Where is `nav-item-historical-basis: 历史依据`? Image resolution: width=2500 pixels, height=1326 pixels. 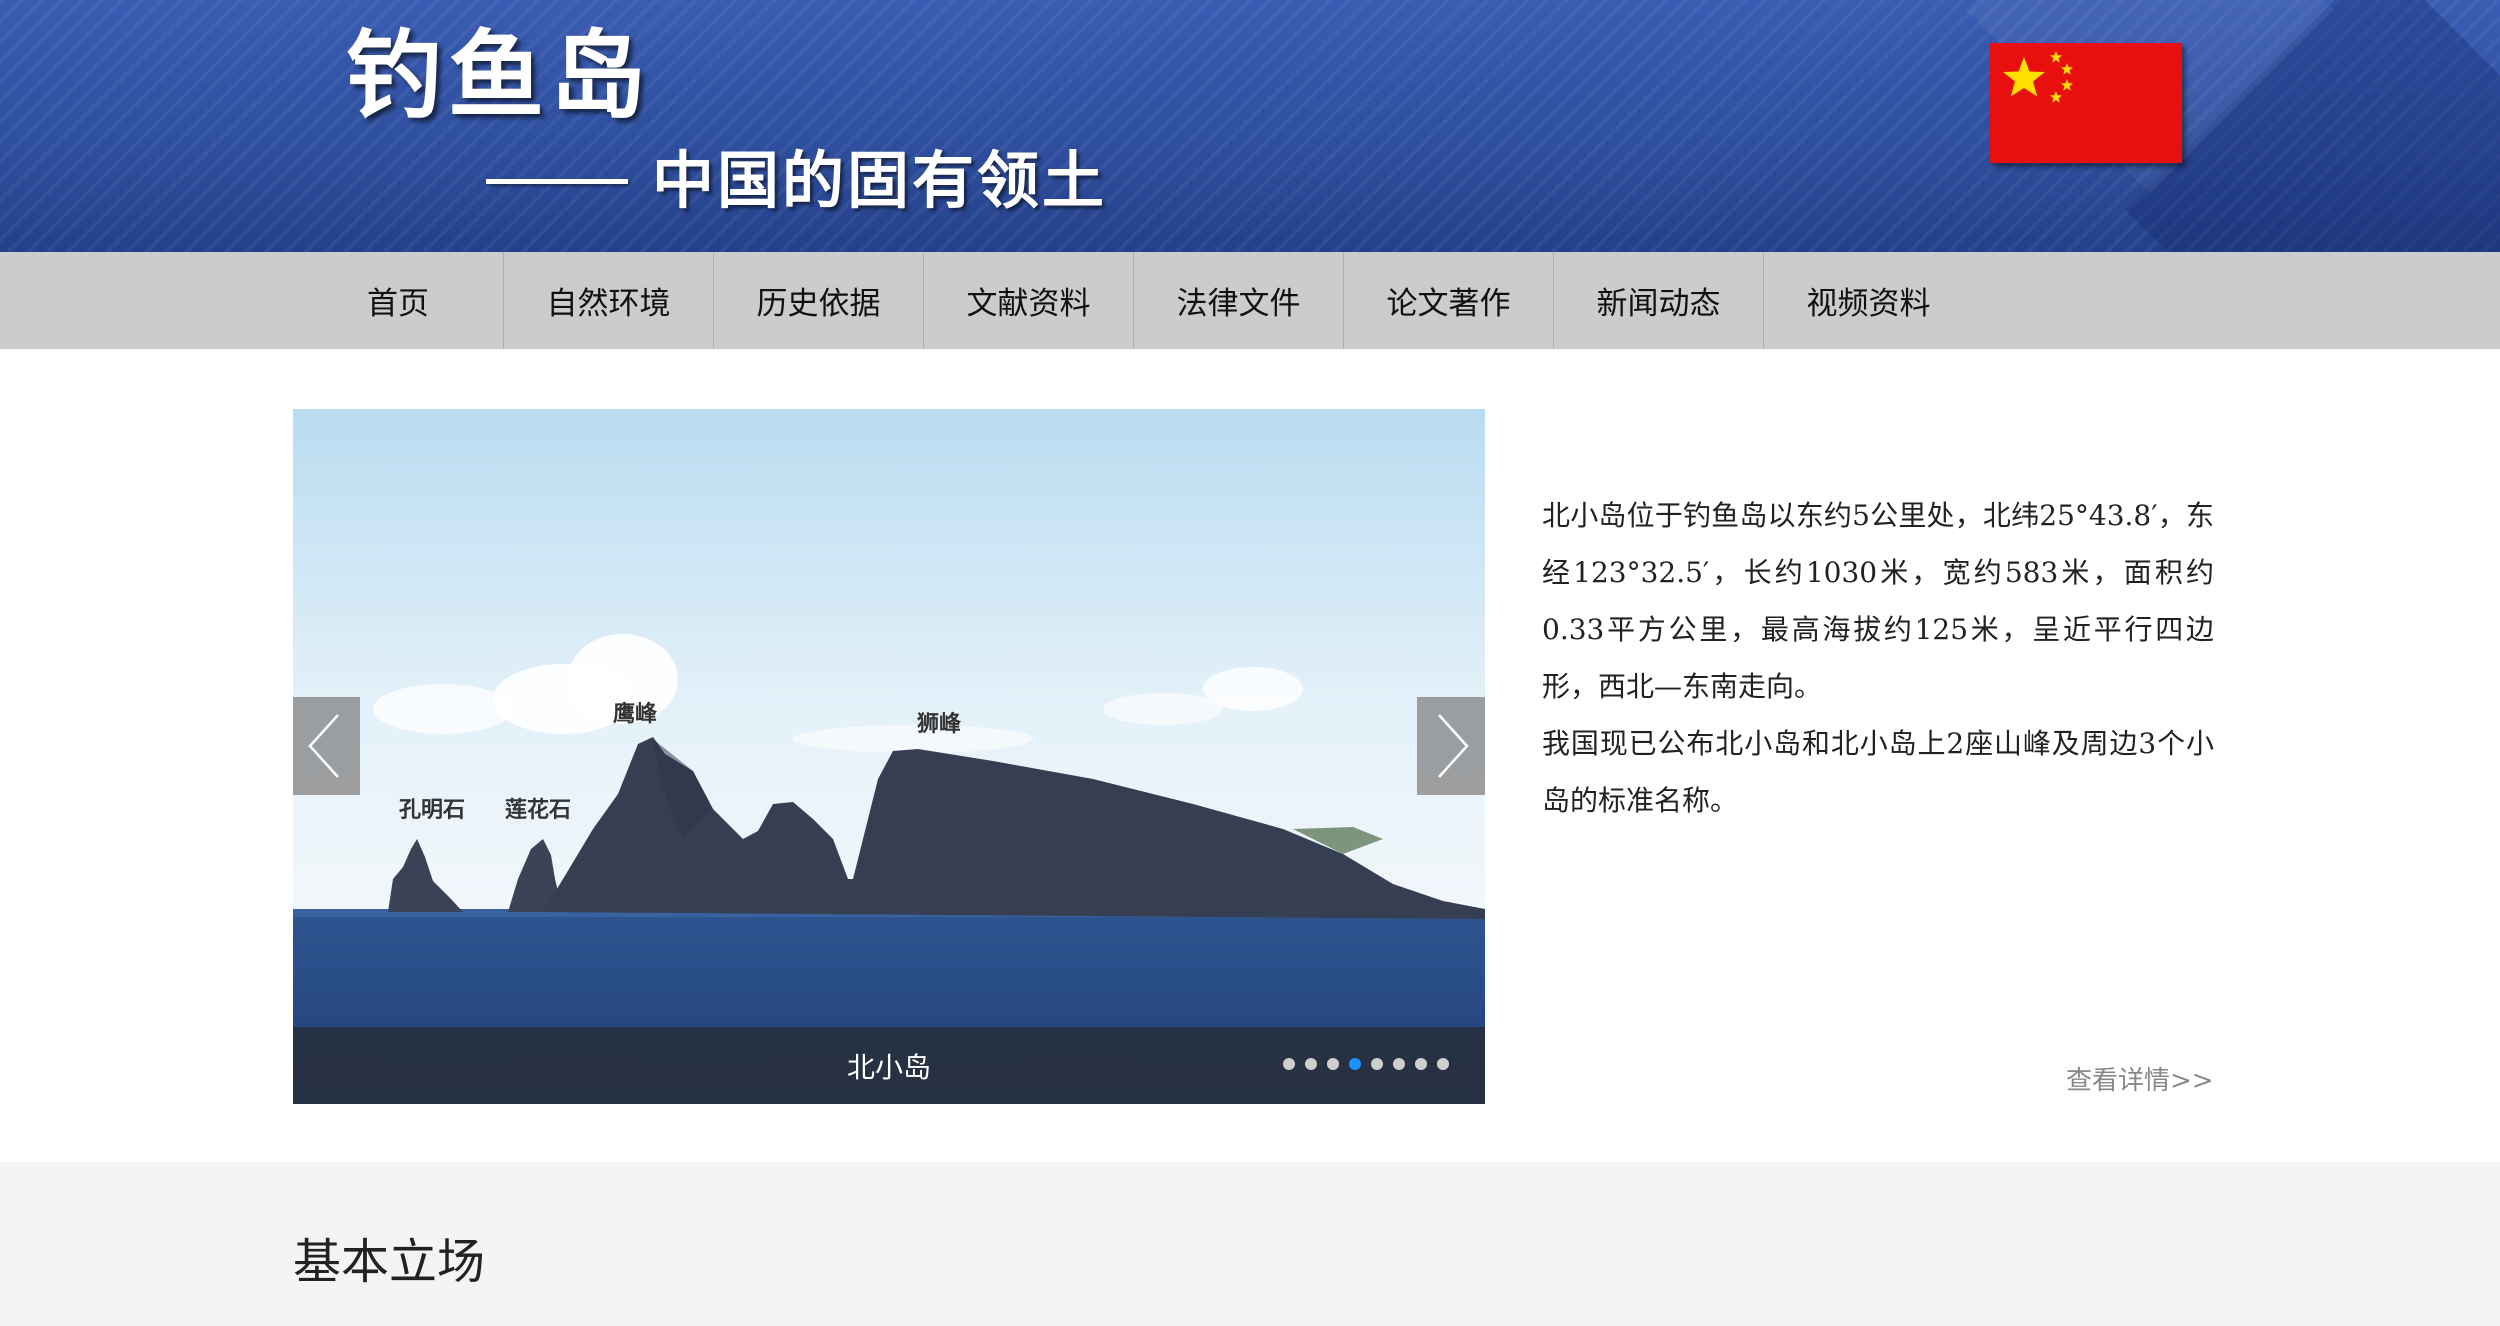
nav-item-historical-basis: 历史依据 is located at coordinates (818, 300).